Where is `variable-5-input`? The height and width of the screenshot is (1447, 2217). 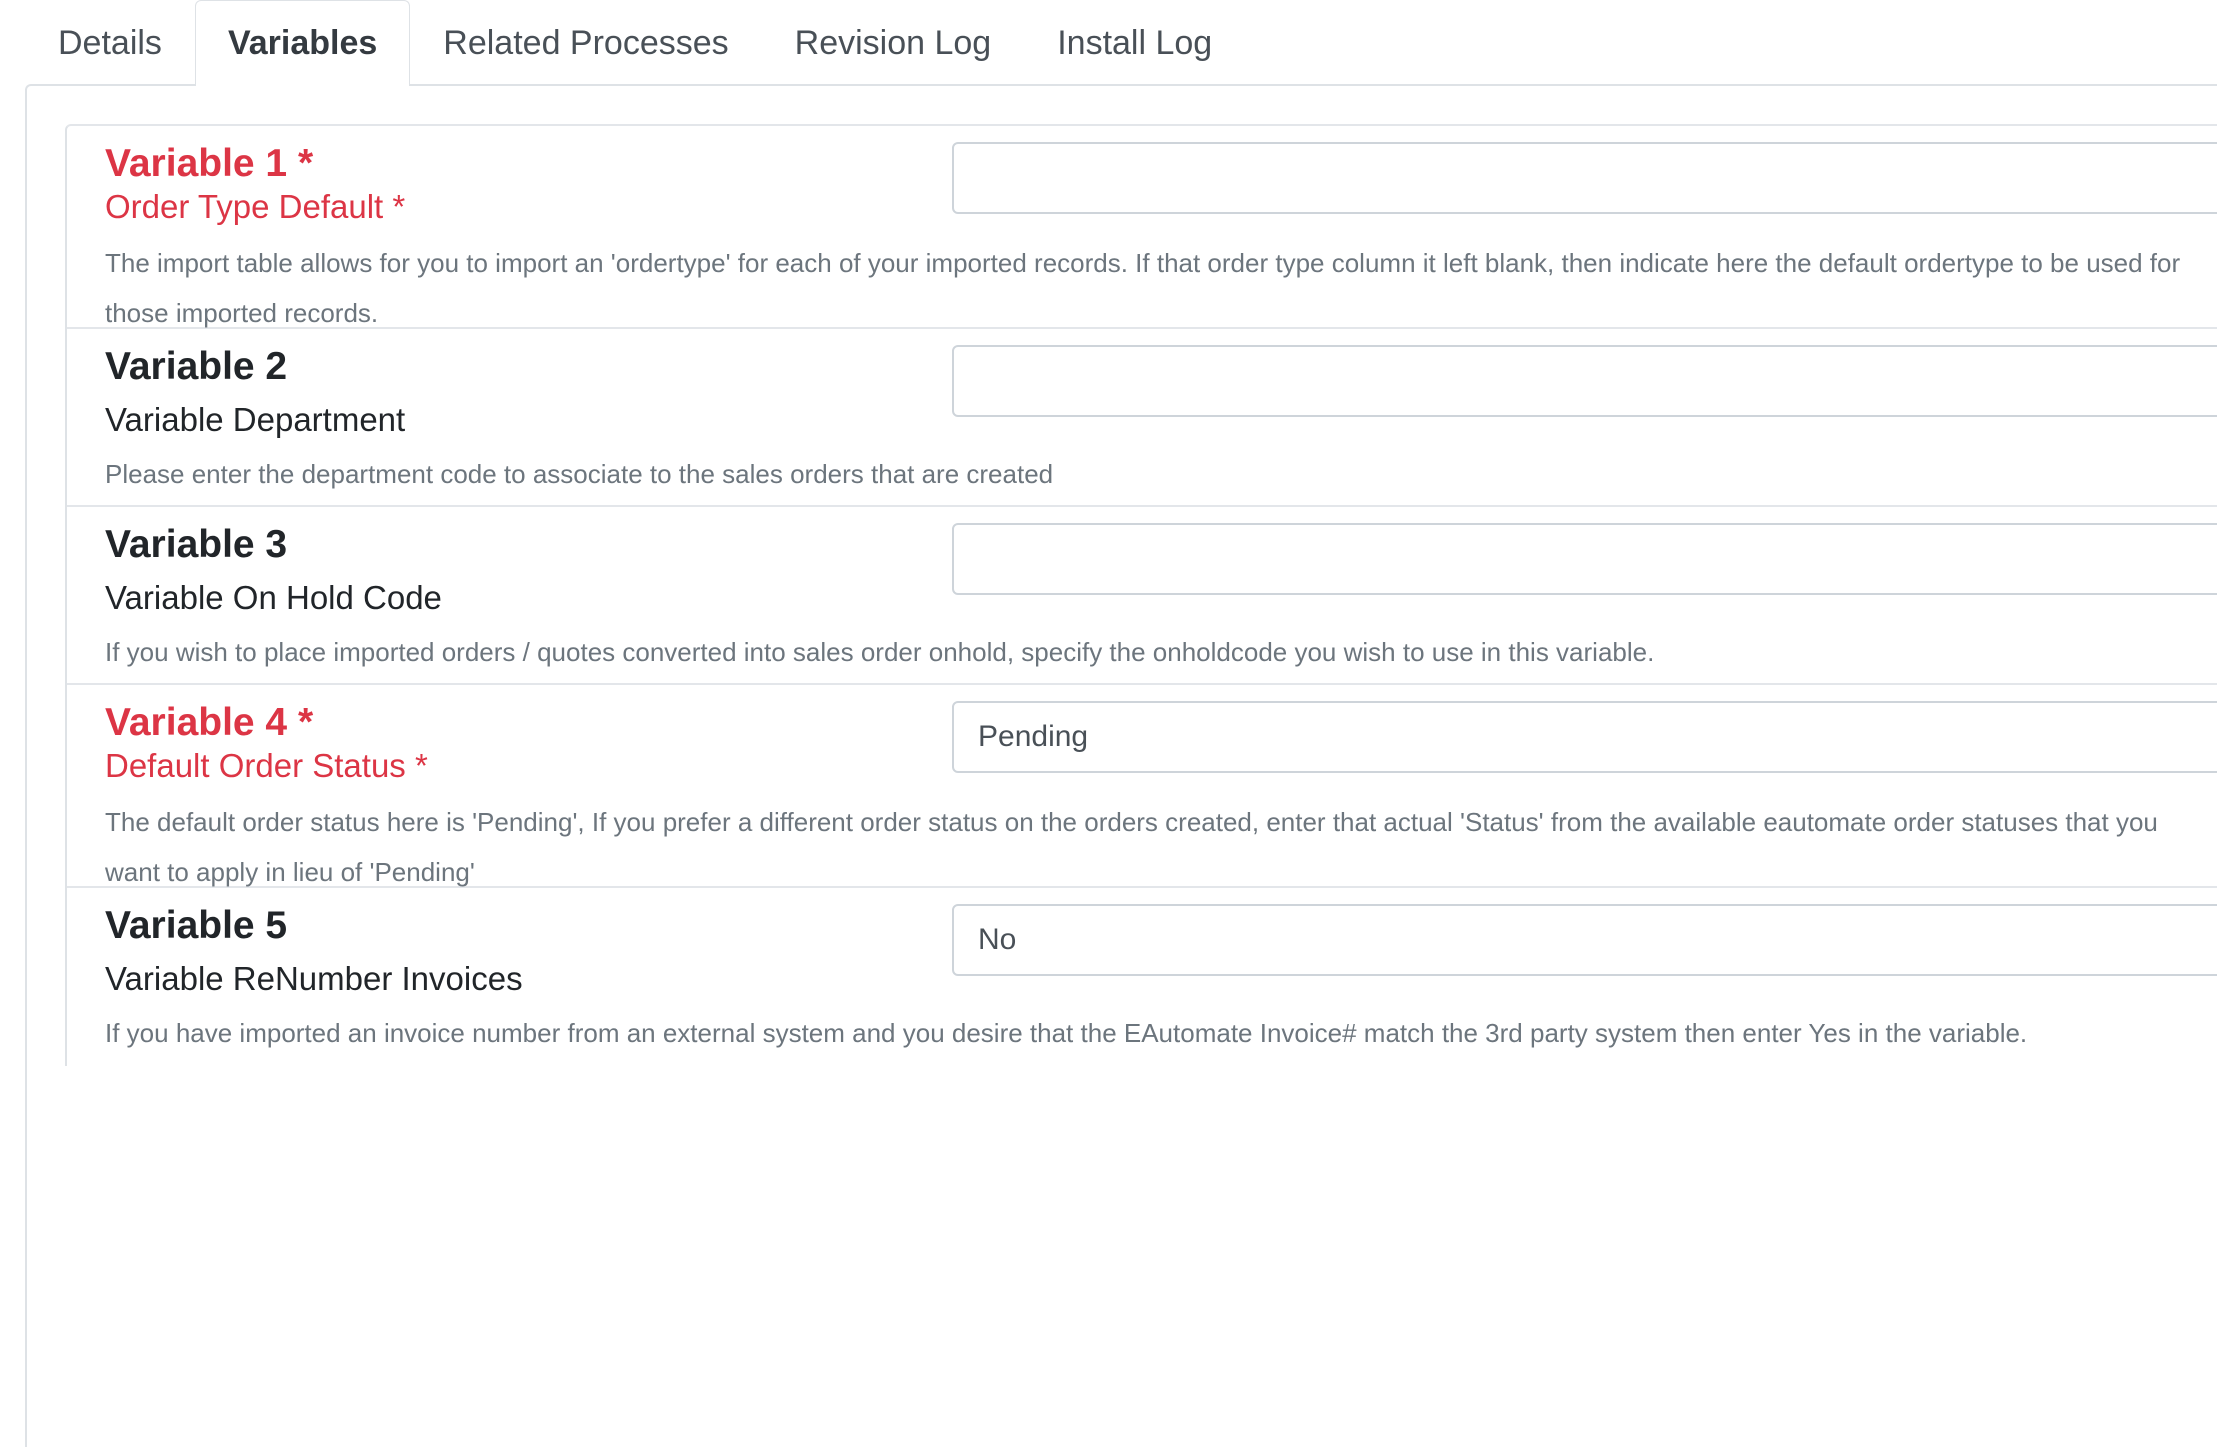 variable-5-input is located at coordinates (1584, 940).